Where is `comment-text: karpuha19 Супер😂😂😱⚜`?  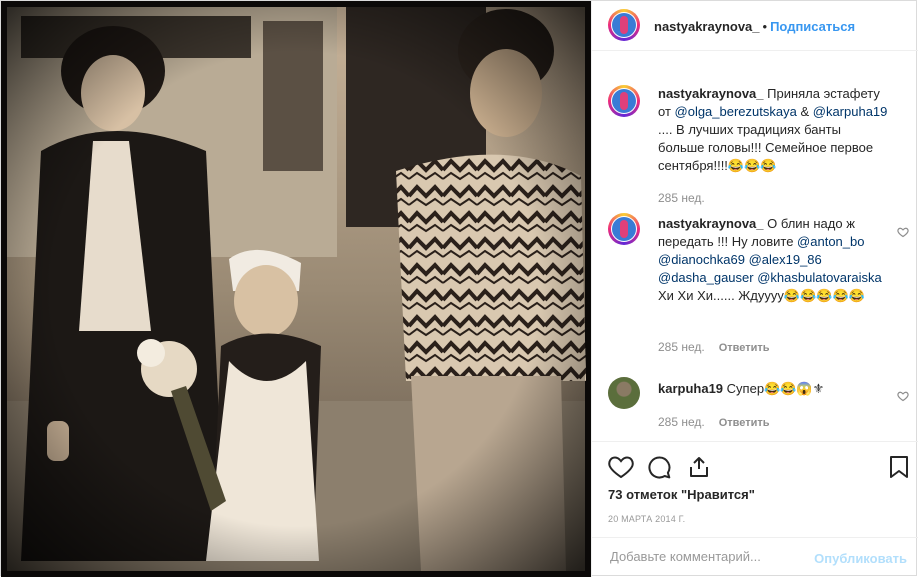
comment-text: karpuha19 Супер😂😂😱⚜ is located at coordinates (774, 389).